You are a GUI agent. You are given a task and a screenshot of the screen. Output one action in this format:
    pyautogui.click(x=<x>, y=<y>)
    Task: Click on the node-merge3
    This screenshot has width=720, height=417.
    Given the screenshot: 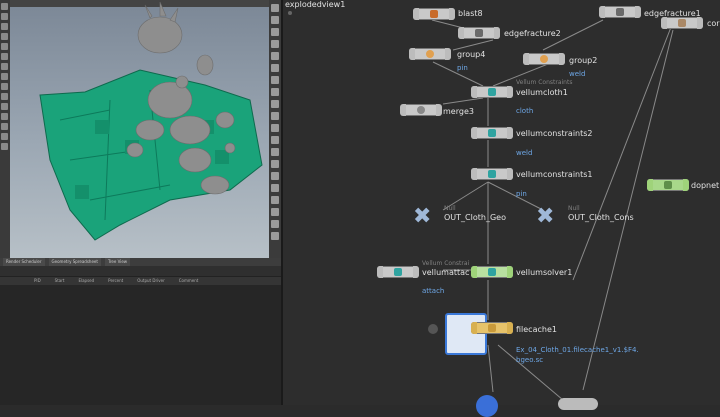 What is the action you would take?
    pyautogui.click(x=421, y=110)
    